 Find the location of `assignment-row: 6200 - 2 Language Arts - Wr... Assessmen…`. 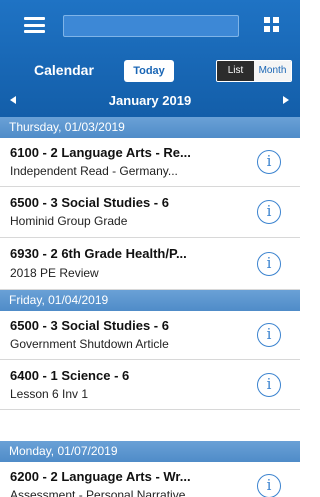

assignment-row: 6200 - 2 Language Arts - Wr... Assessmen… is located at coordinates (150, 479).